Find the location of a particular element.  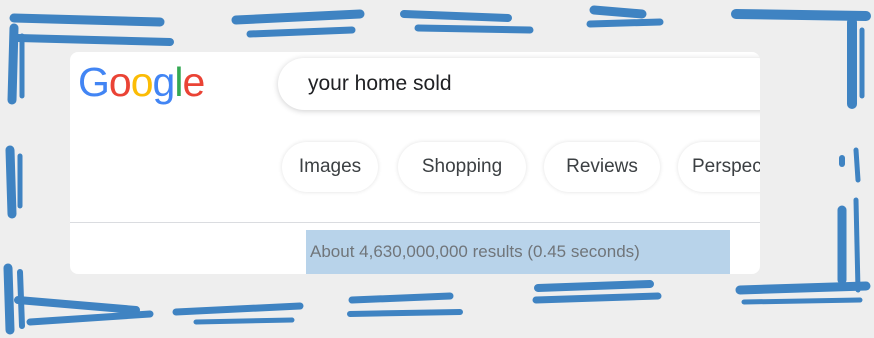

logo-letter: l is located at coordinates (178, 82).